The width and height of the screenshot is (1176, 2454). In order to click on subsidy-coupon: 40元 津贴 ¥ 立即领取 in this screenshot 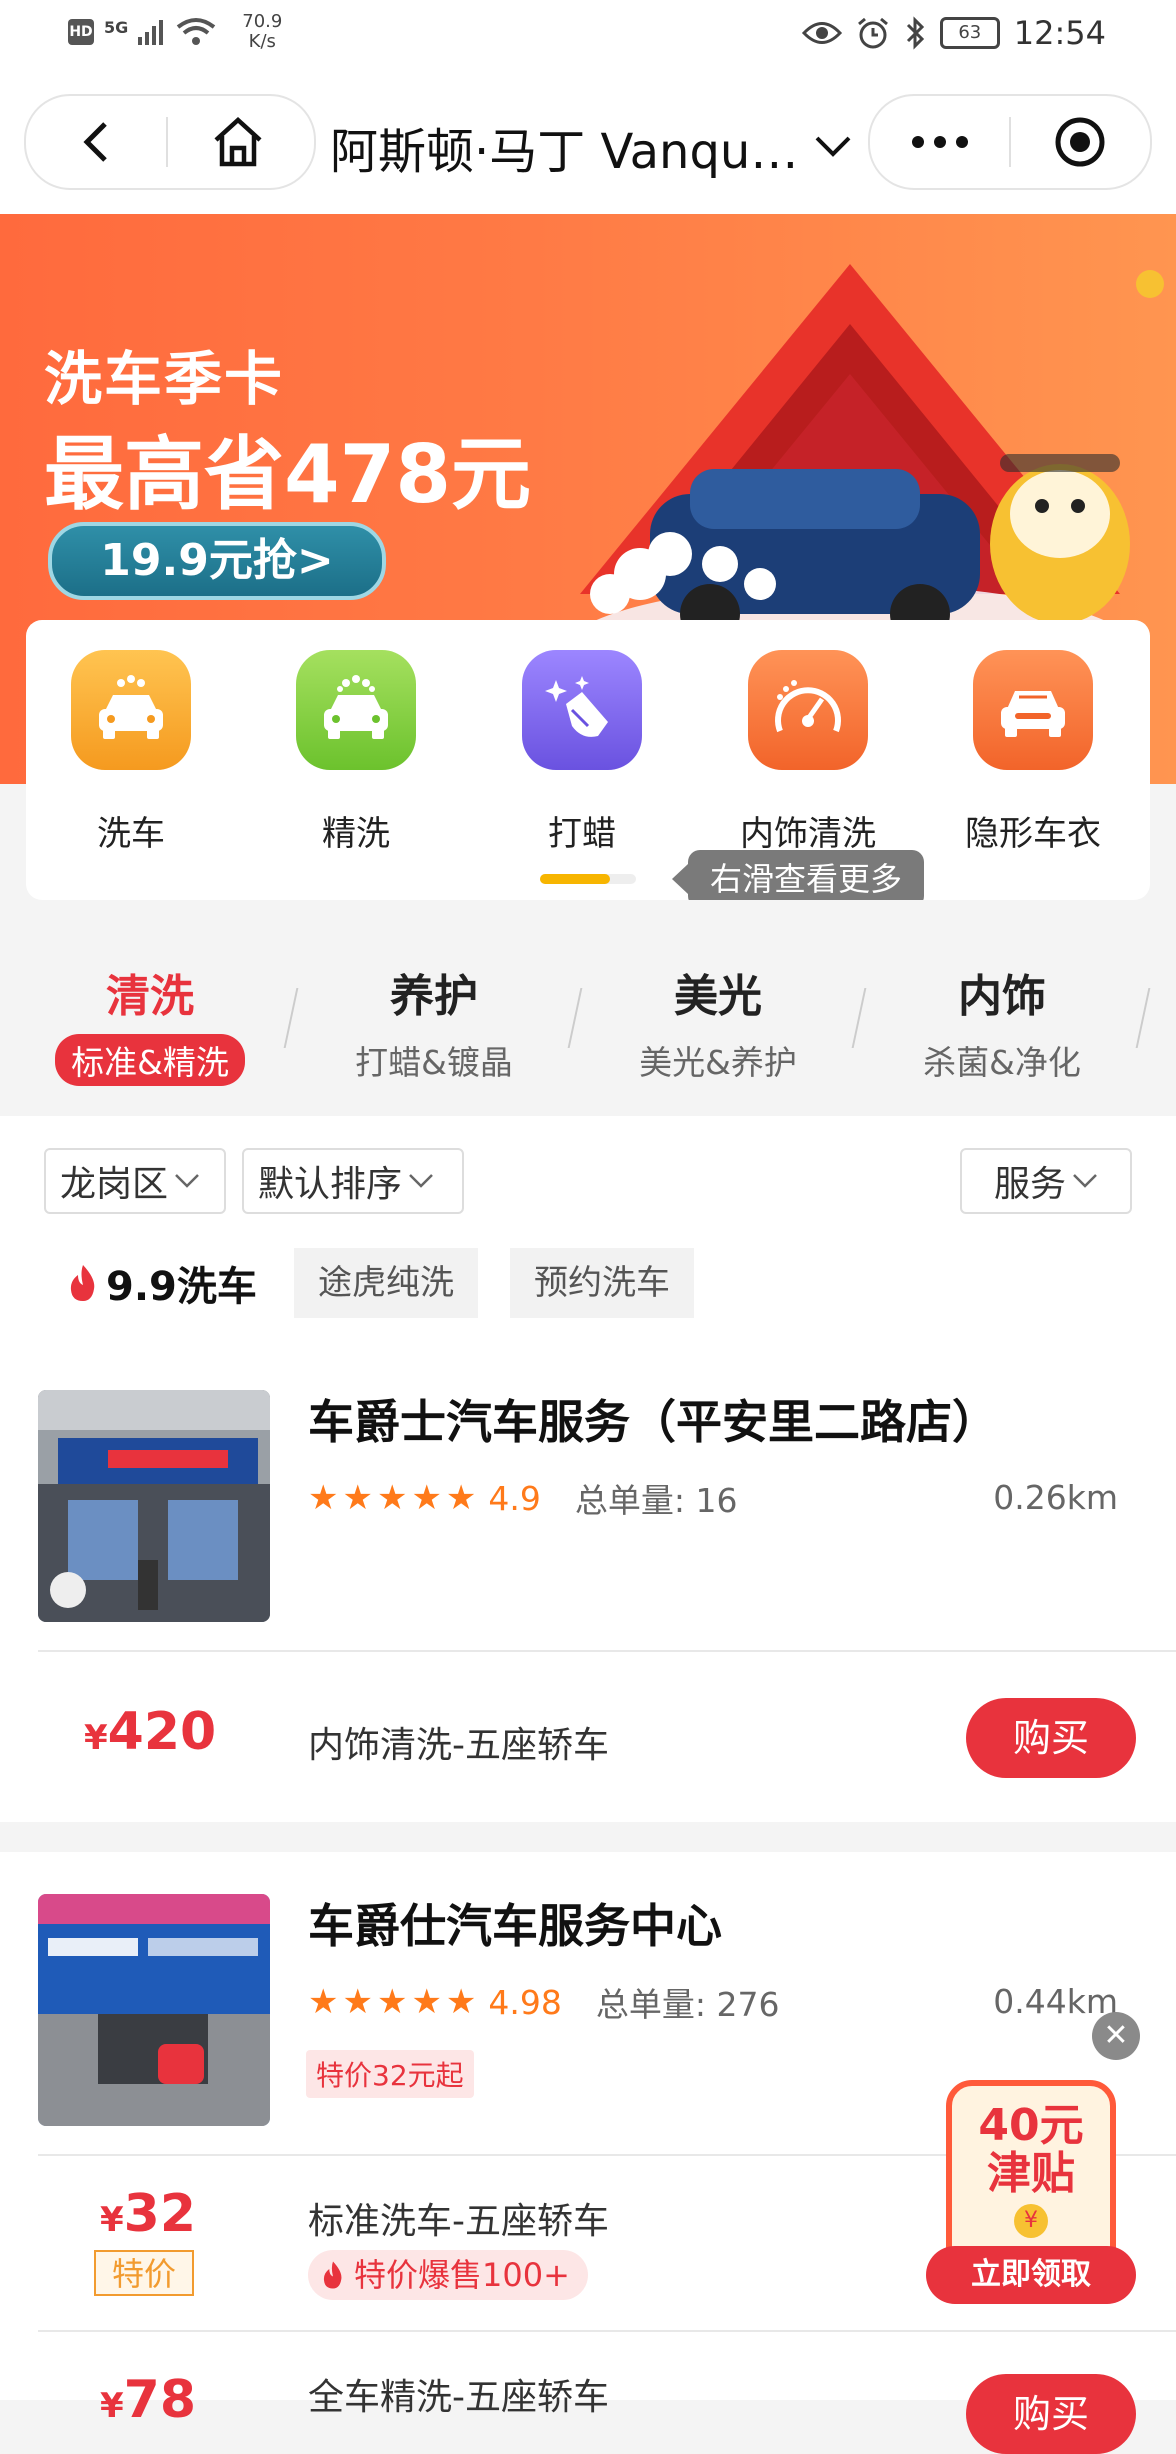, I will do `click(1031, 2195)`.